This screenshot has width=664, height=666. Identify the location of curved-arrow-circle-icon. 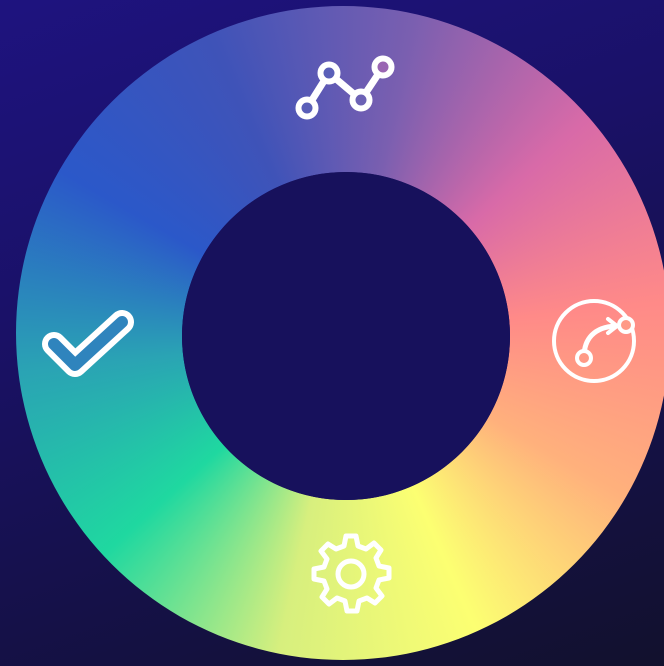
(595, 341).